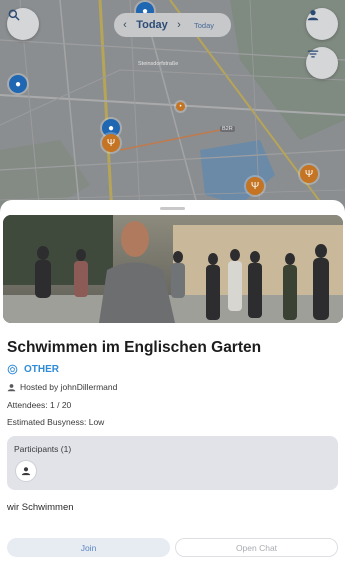 Image resolution: width=345 pixels, height=573 pixels. I want to click on participants-card: Participants (1), so click(172, 463).